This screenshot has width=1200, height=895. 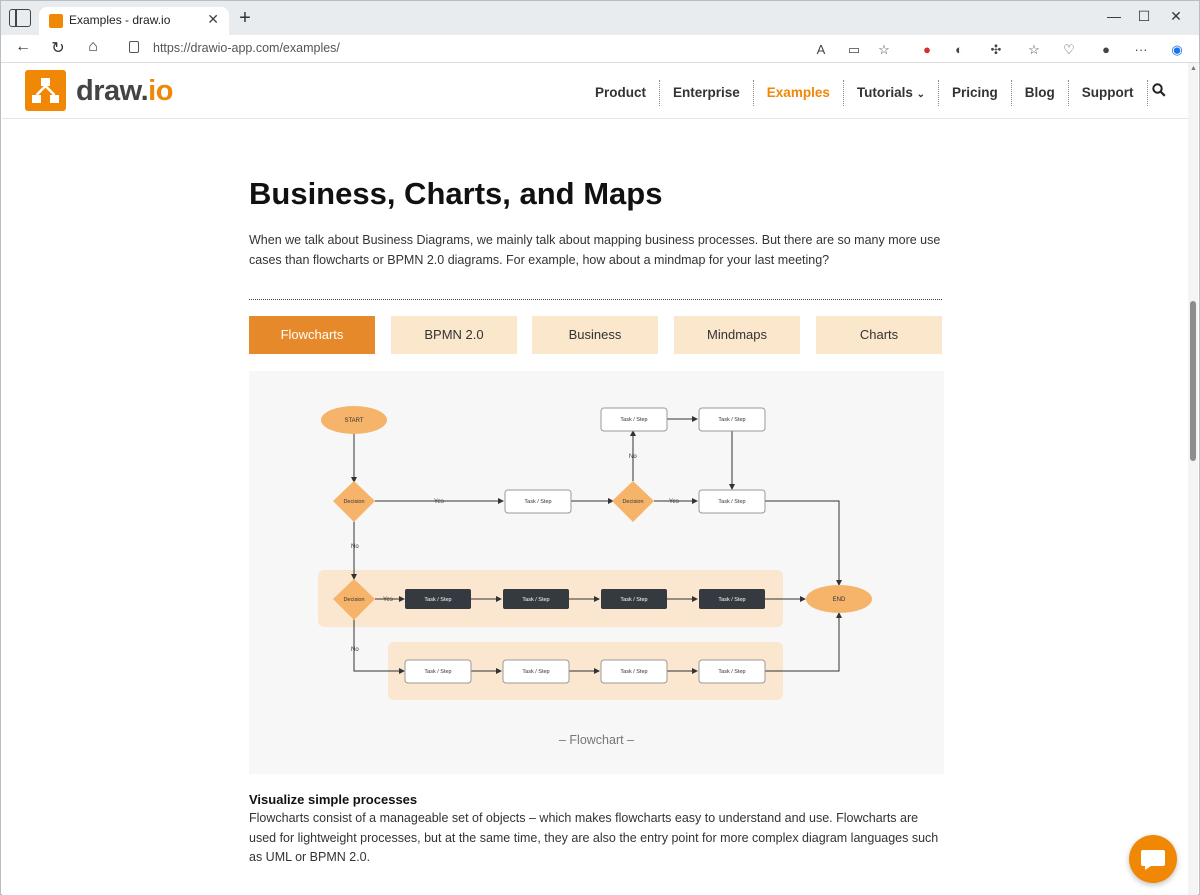 What do you see at coordinates (737, 335) in the screenshot?
I see `tab-mindmaps: Mindmaps` at bounding box center [737, 335].